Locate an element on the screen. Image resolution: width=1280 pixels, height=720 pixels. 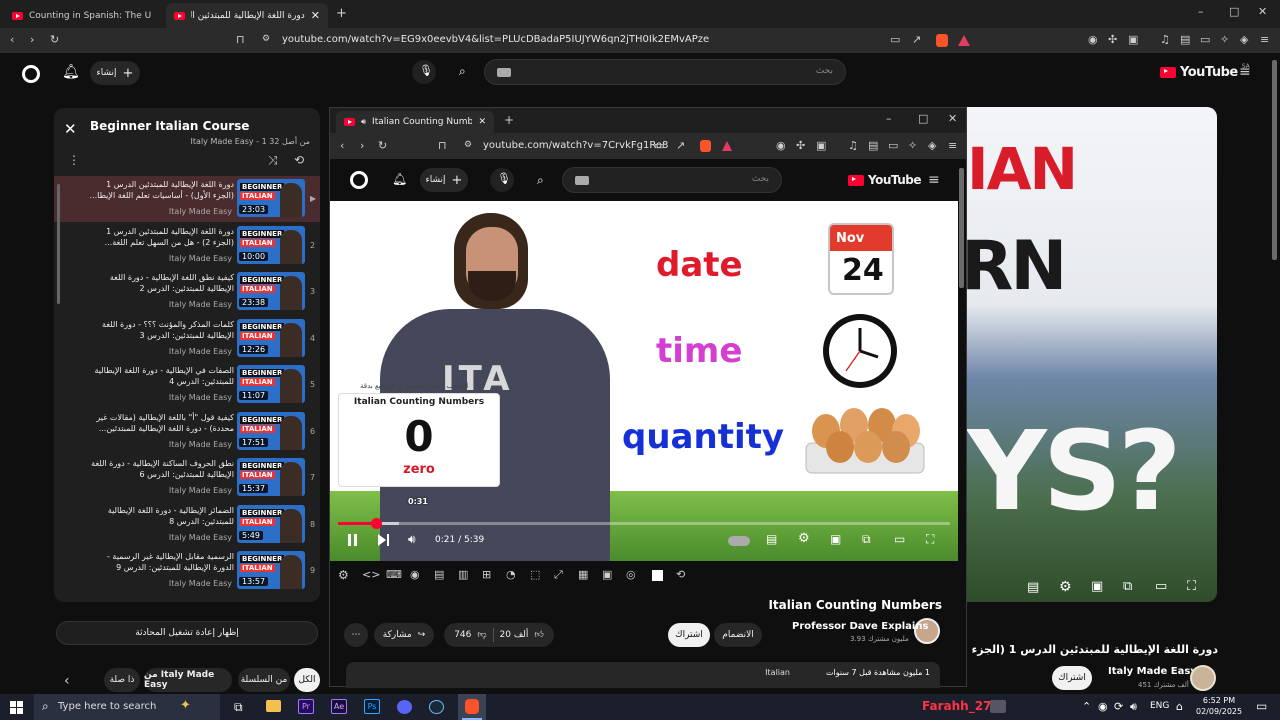
crop-icon: ⬚ is located at coordinates (535, 574).